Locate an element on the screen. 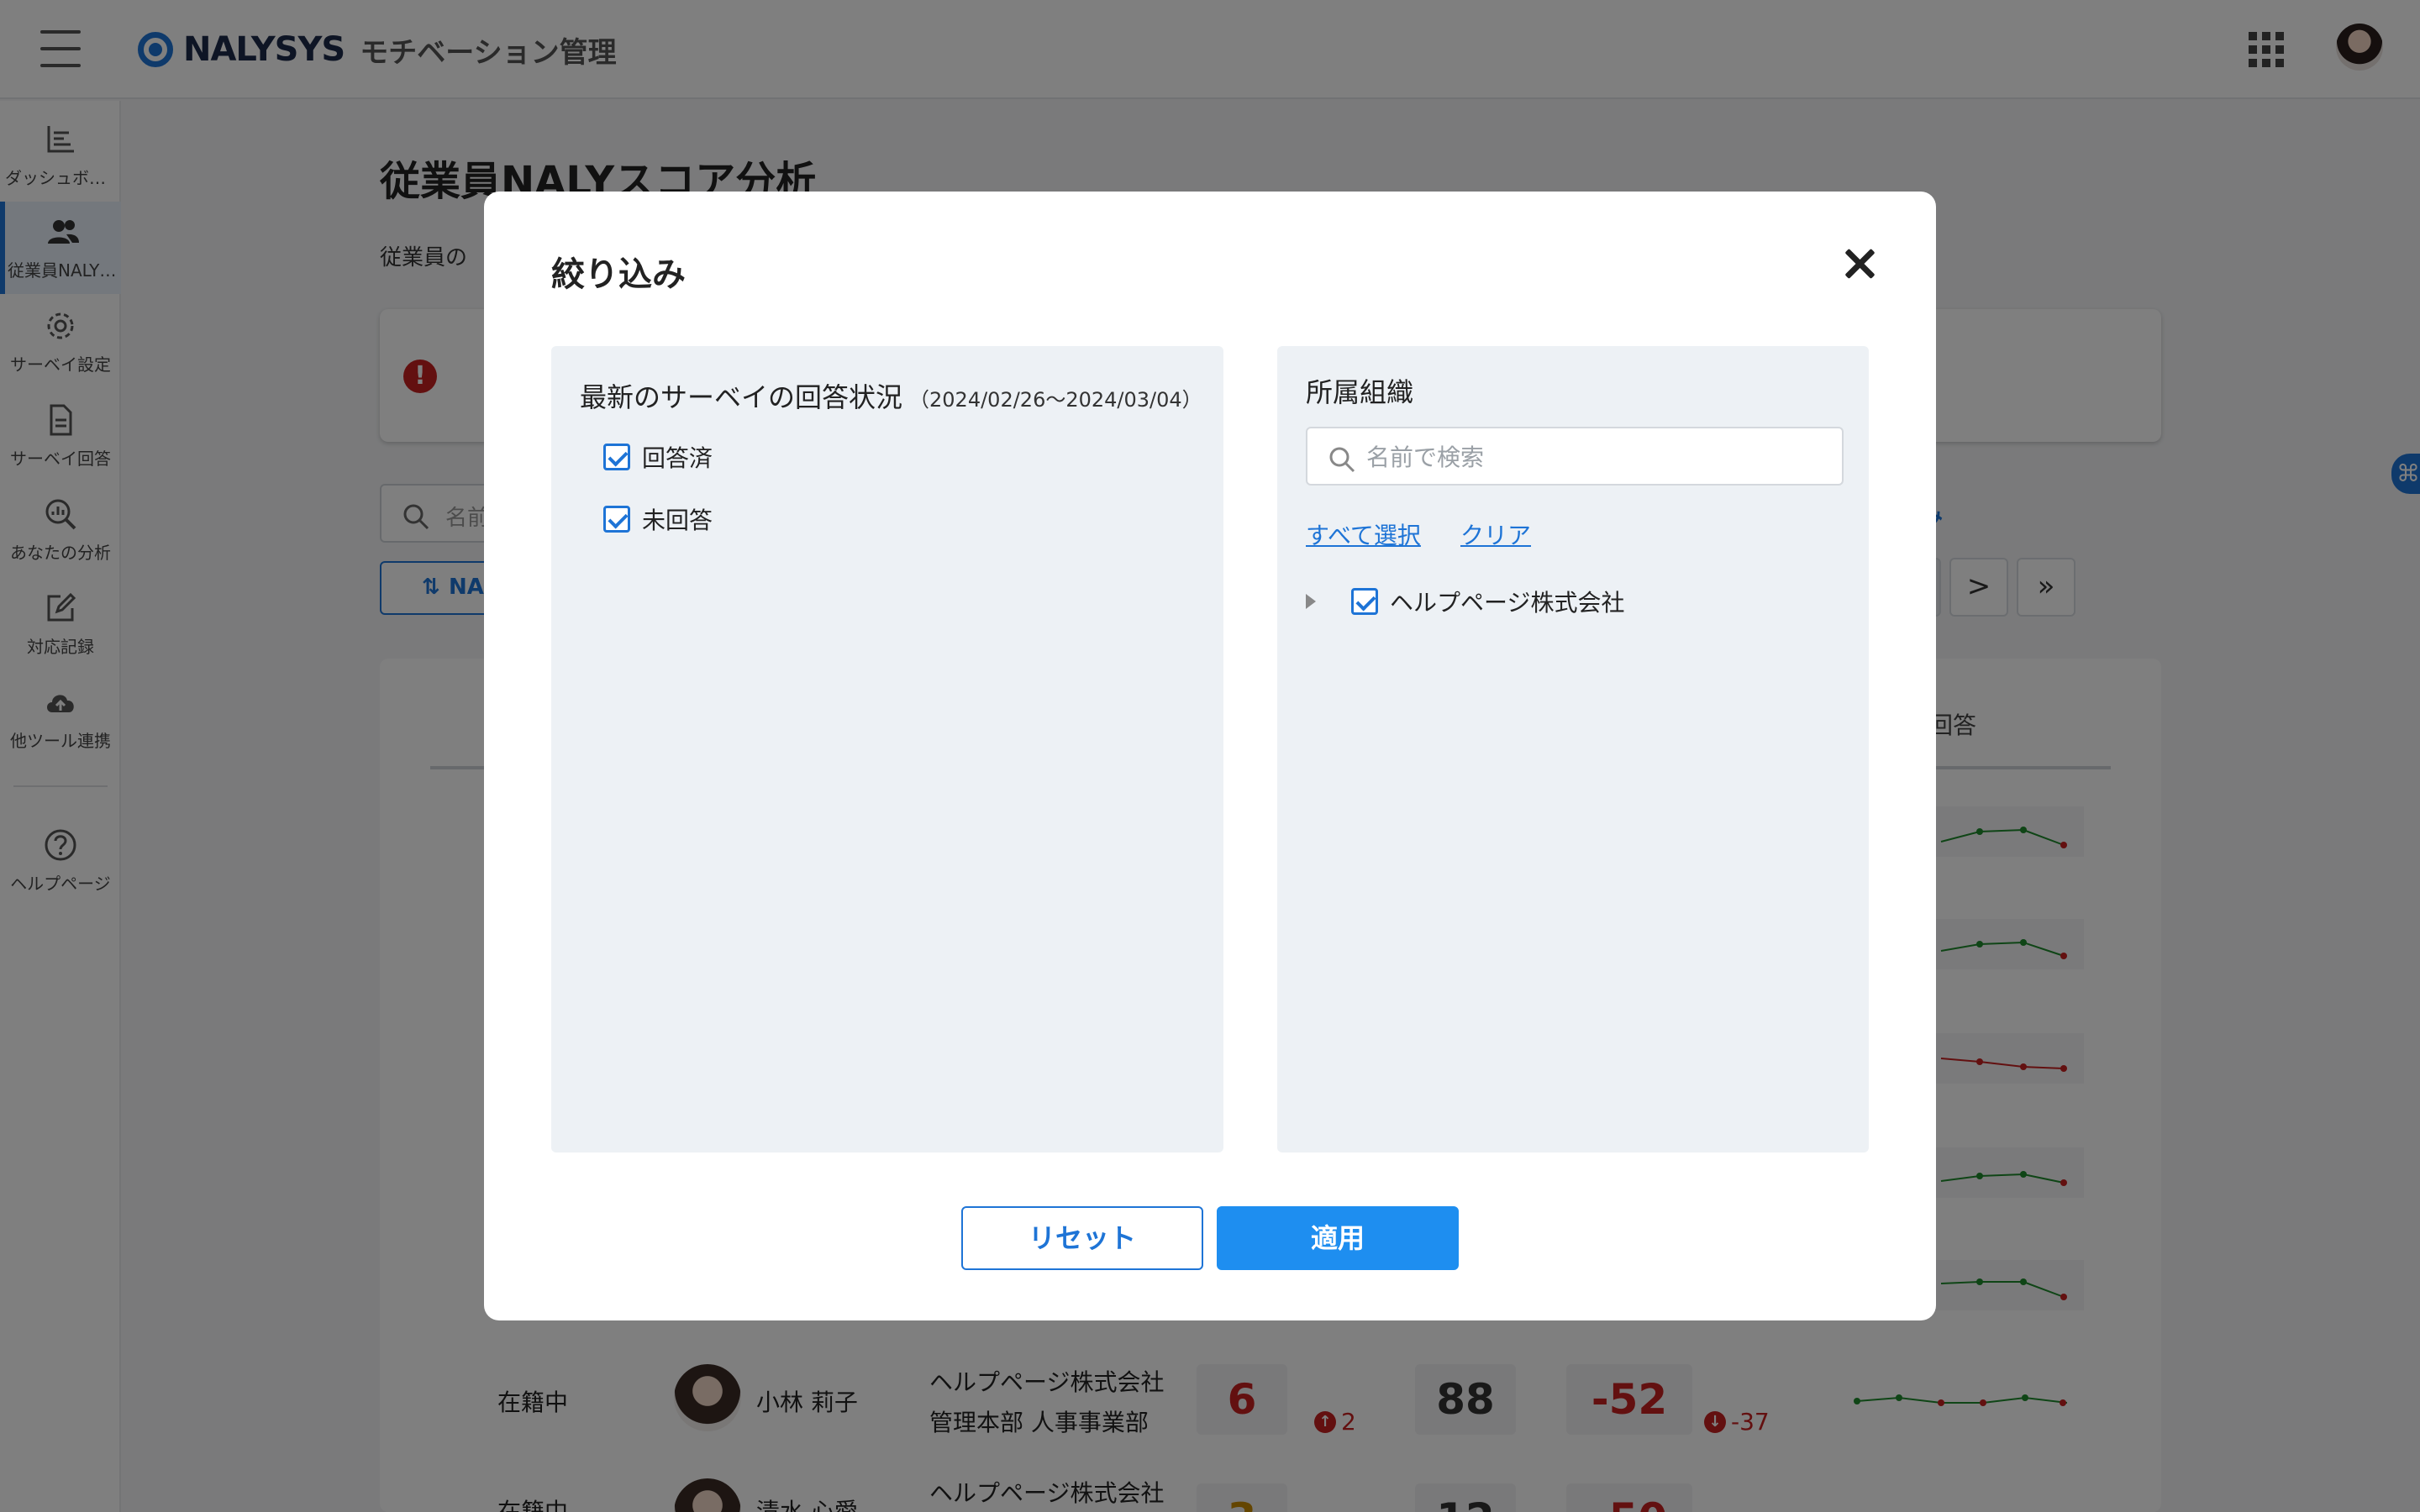  clear-link: クリア is located at coordinates (1496, 534).